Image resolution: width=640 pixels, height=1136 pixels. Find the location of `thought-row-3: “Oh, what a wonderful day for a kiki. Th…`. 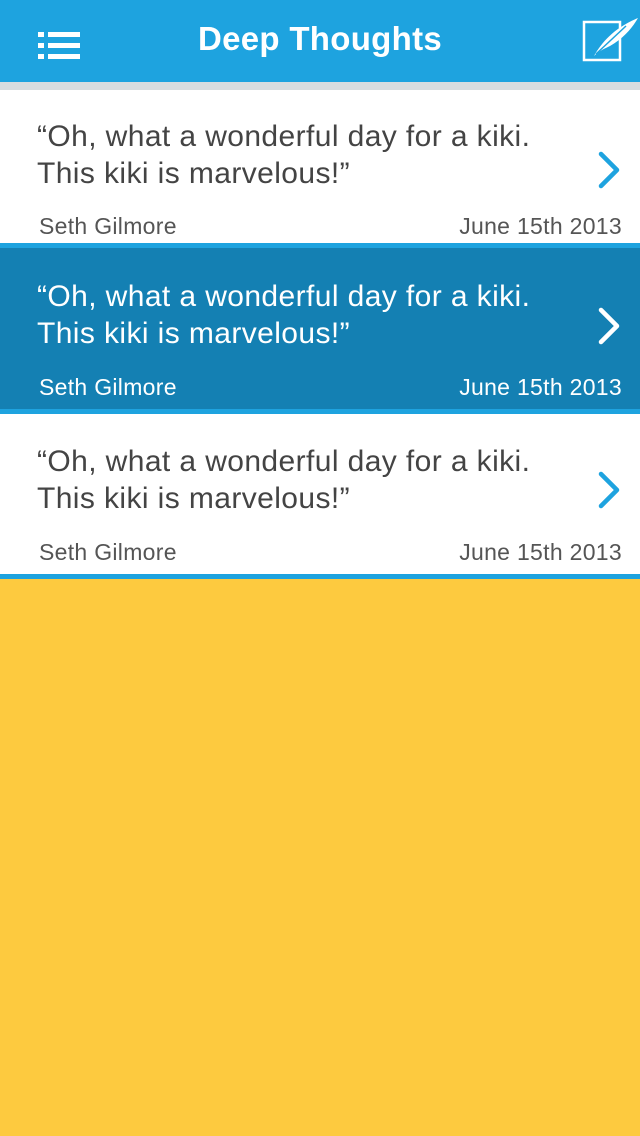

thought-row-3: “Oh, what a wonderful day for a kiki. Th… is located at coordinates (320, 494).